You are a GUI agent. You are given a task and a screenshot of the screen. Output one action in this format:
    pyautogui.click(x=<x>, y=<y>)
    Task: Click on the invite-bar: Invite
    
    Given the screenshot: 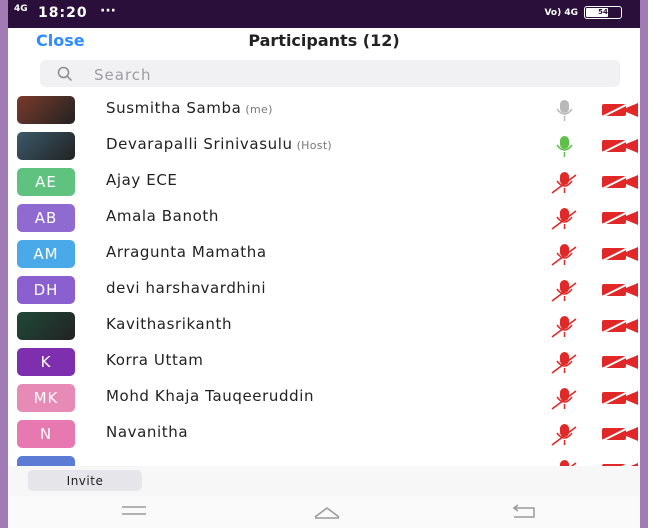 What is the action you would take?
    pyautogui.click(x=324, y=481)
    